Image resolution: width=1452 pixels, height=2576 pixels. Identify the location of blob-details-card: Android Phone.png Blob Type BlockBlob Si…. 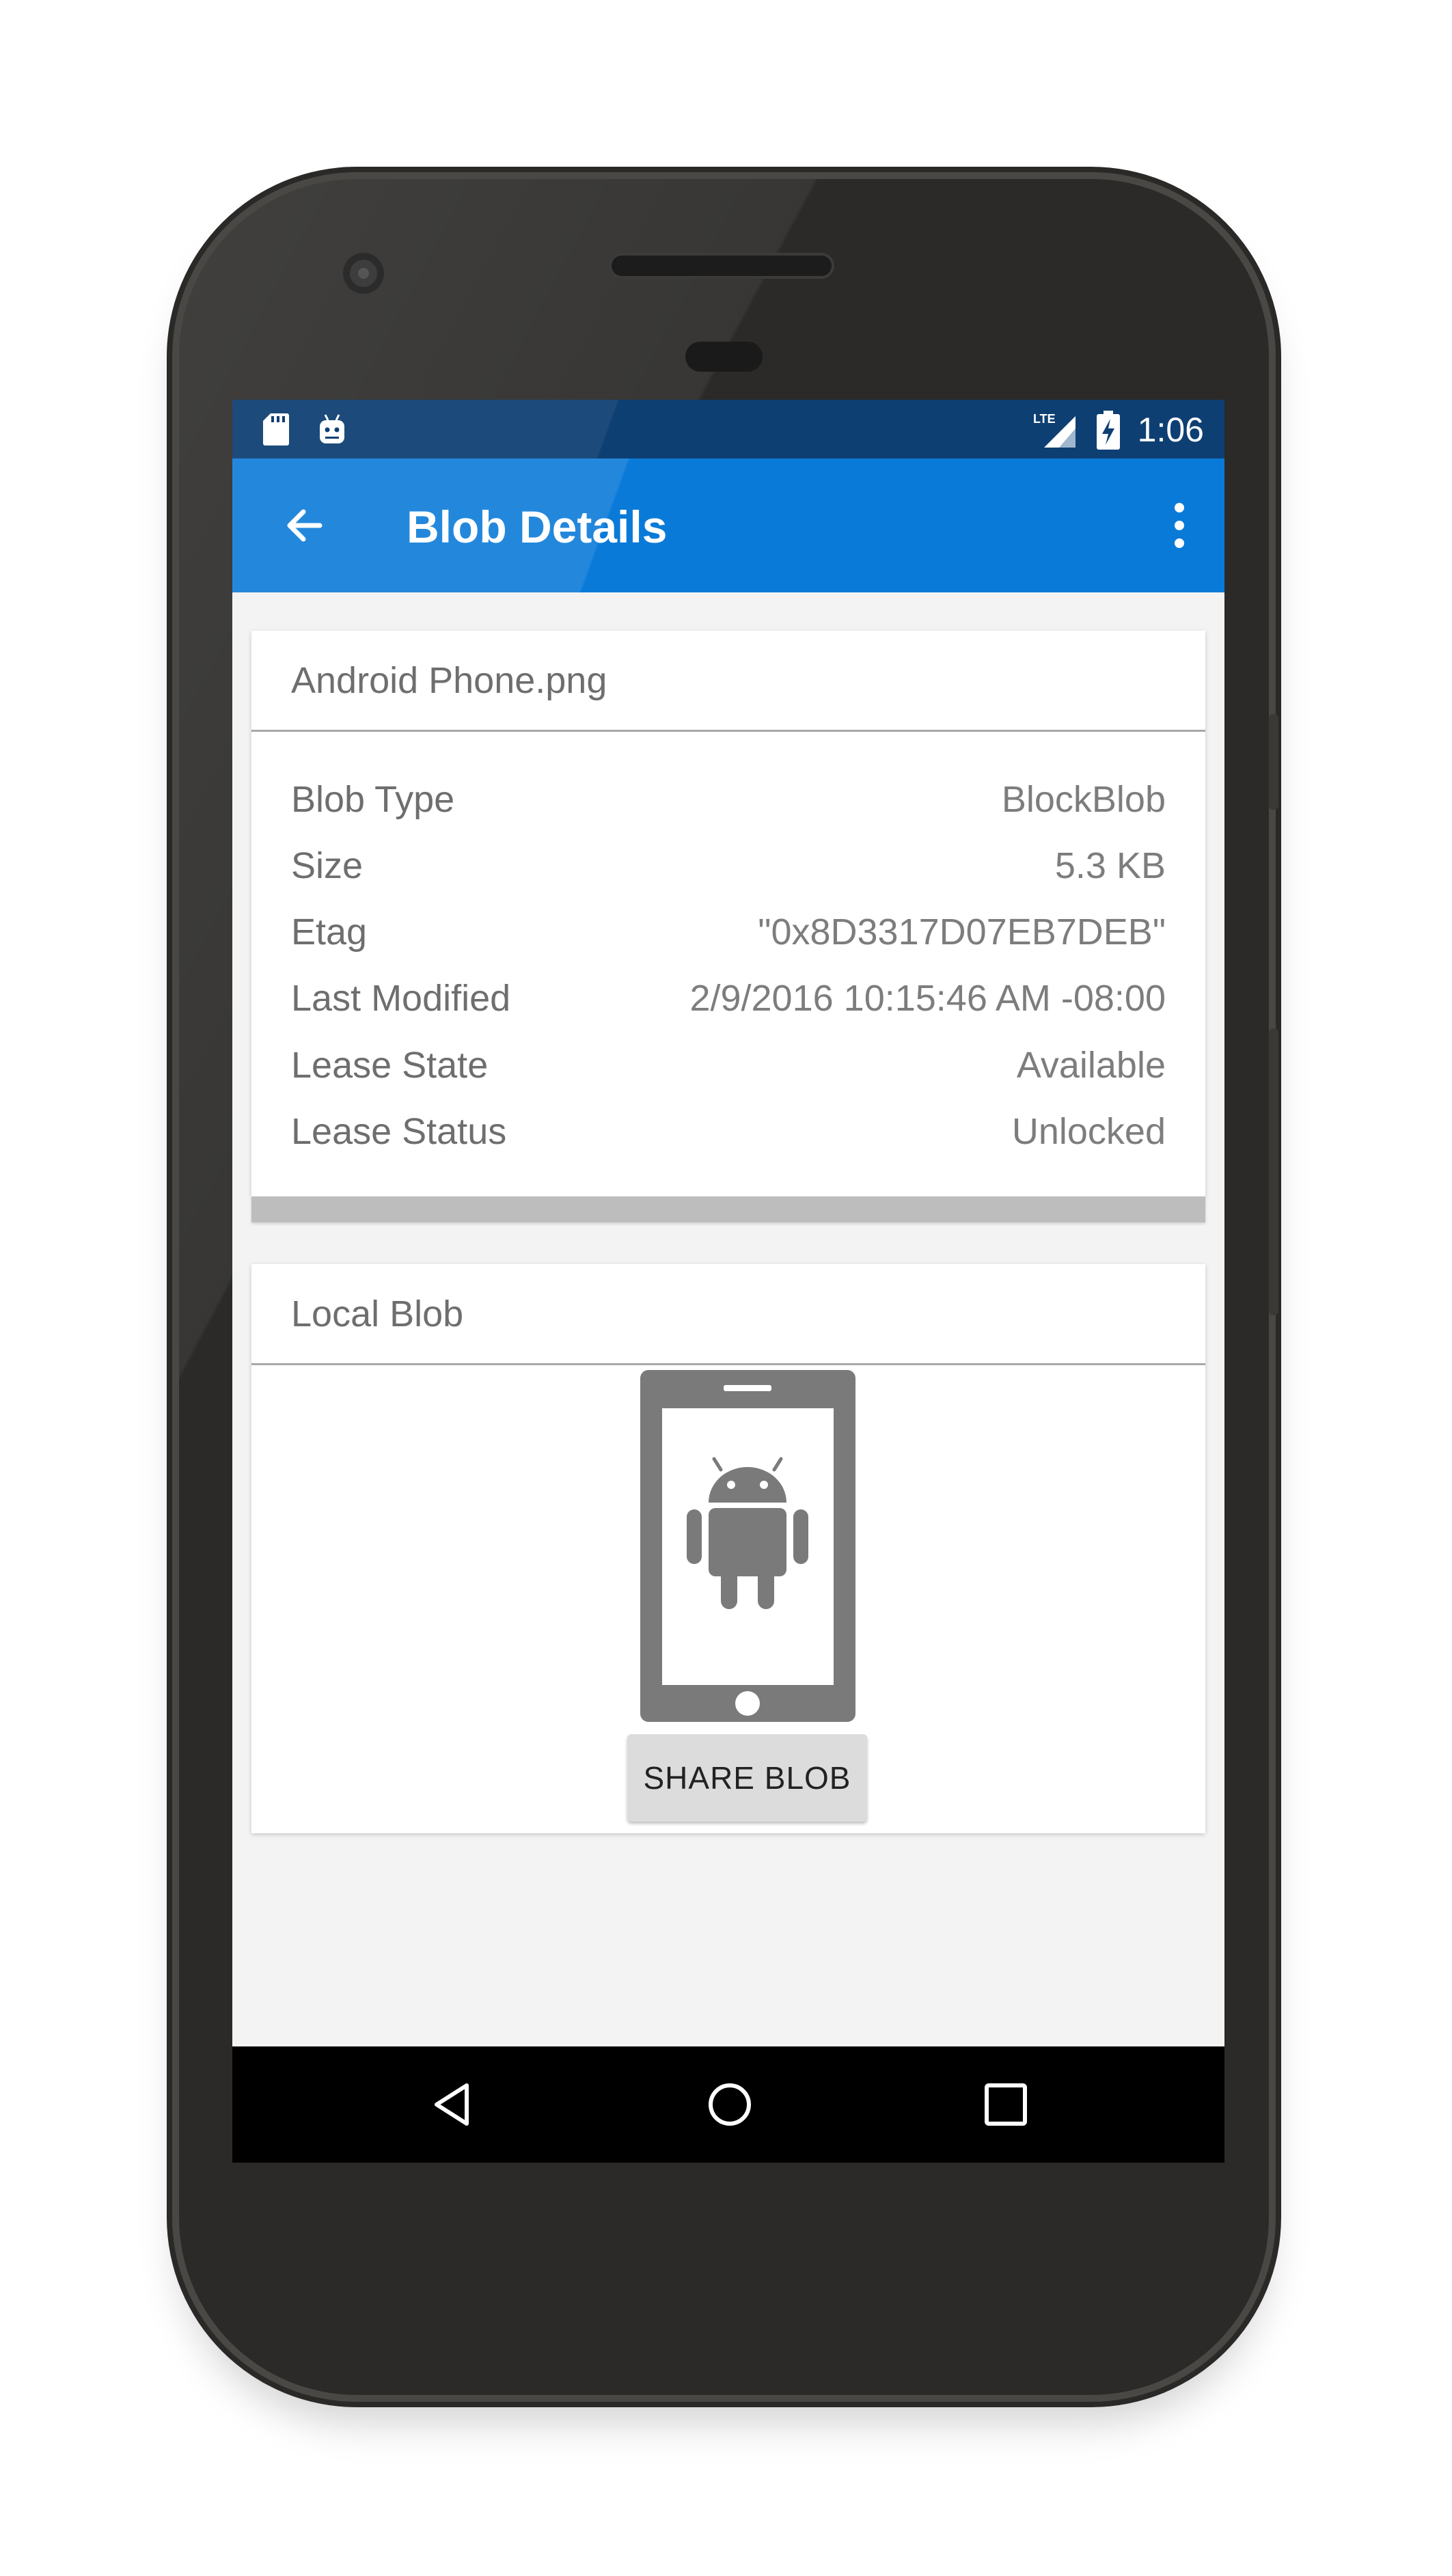
(728, 914).